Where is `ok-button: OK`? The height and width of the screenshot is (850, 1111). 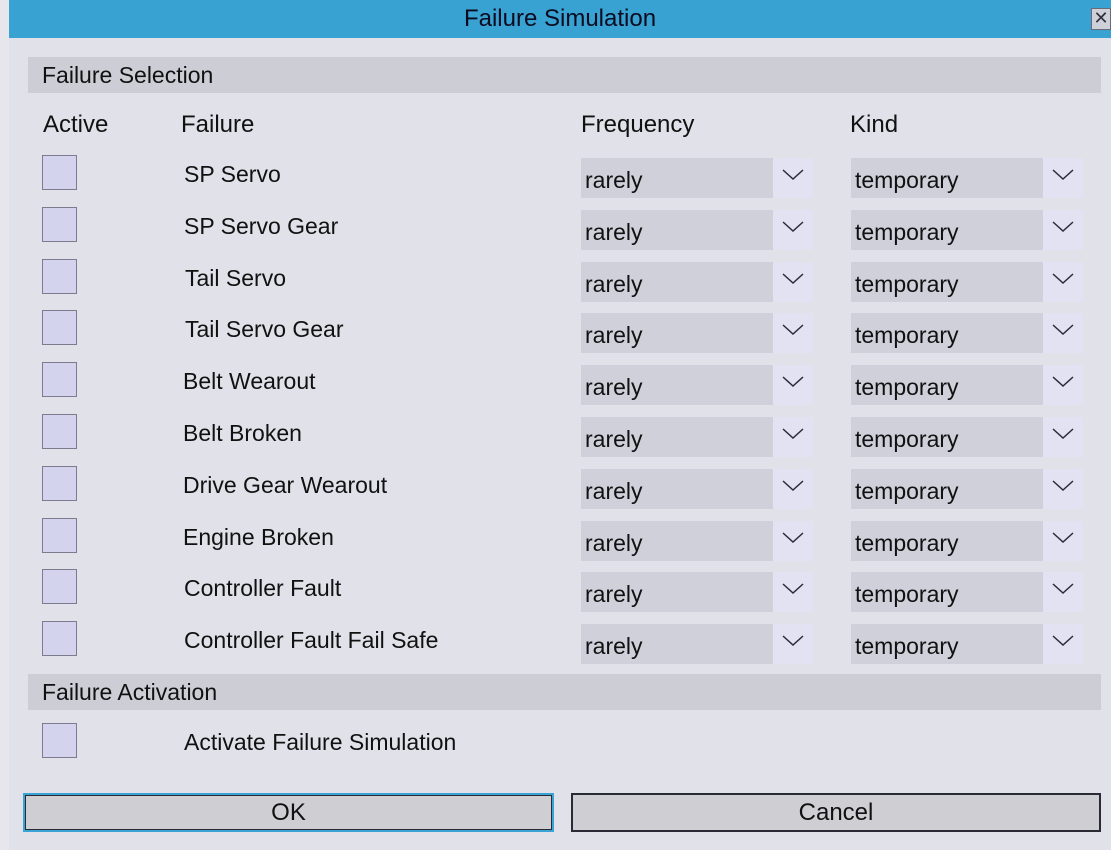 ok-button: OK is located at coordinates (288, 812).